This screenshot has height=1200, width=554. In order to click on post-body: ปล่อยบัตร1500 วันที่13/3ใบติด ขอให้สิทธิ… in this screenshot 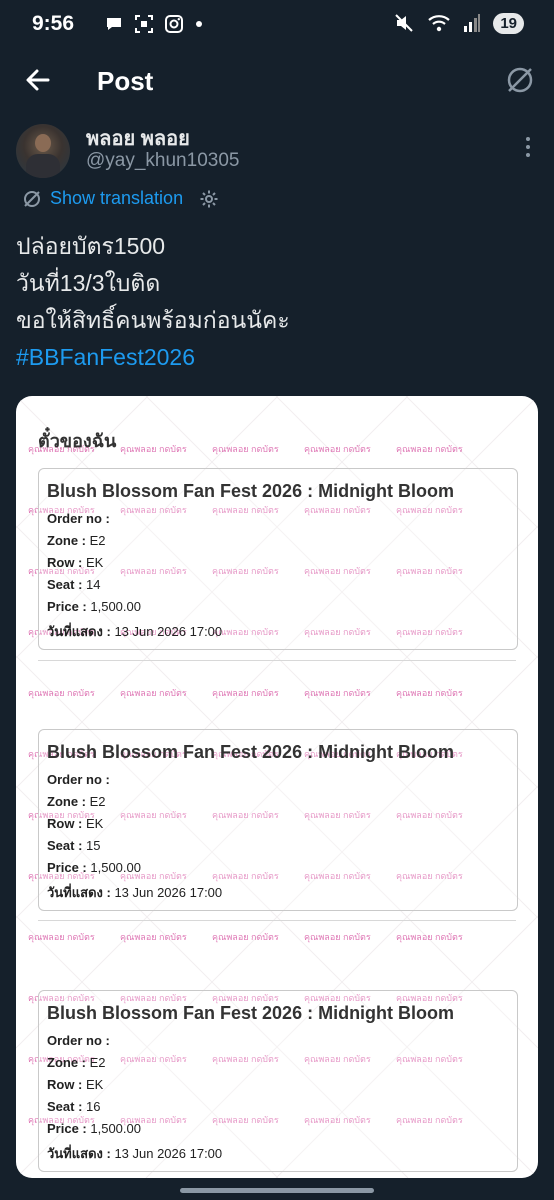, I will do `click(153, 302)`.